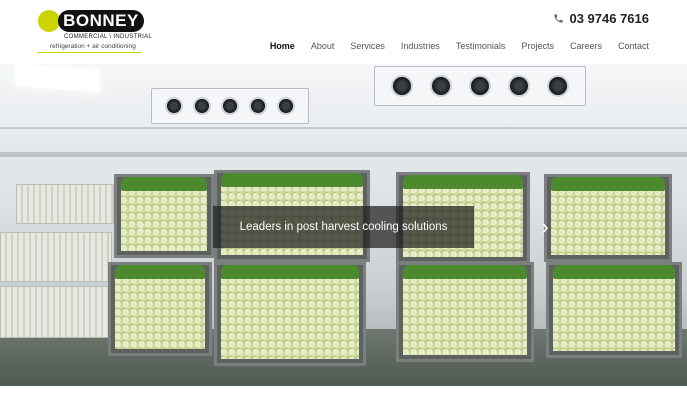  What do you see at coordinates (545, 227) in the screenshot?
I see `chevron-right-icon: ›` at bounding box center [545, 227].